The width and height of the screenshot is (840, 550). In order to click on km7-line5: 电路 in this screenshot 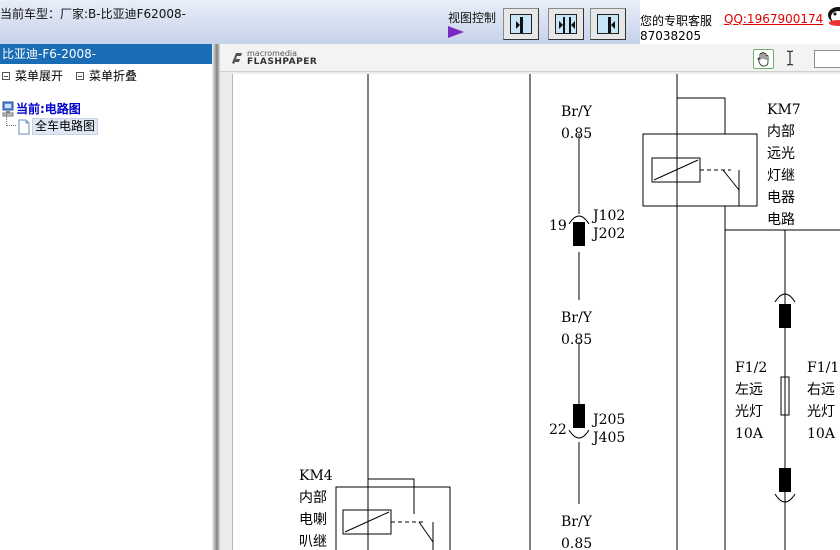, I will do `click(781, 220)`.